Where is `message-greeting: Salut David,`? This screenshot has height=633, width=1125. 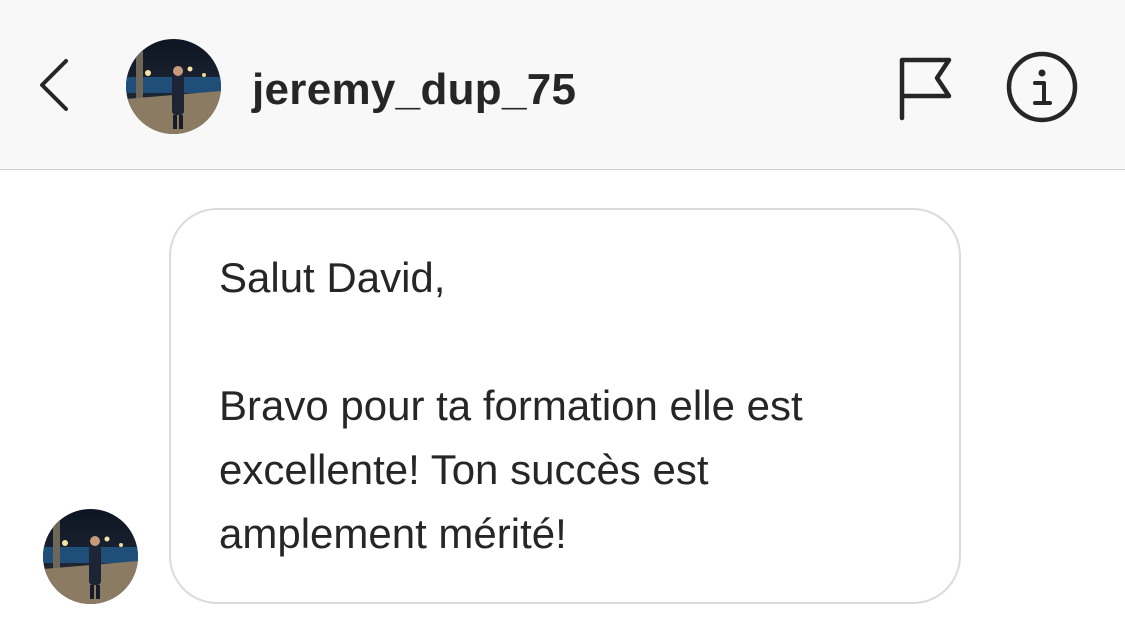
message-greeting: Salut David, is located at coordinates (332, 277).